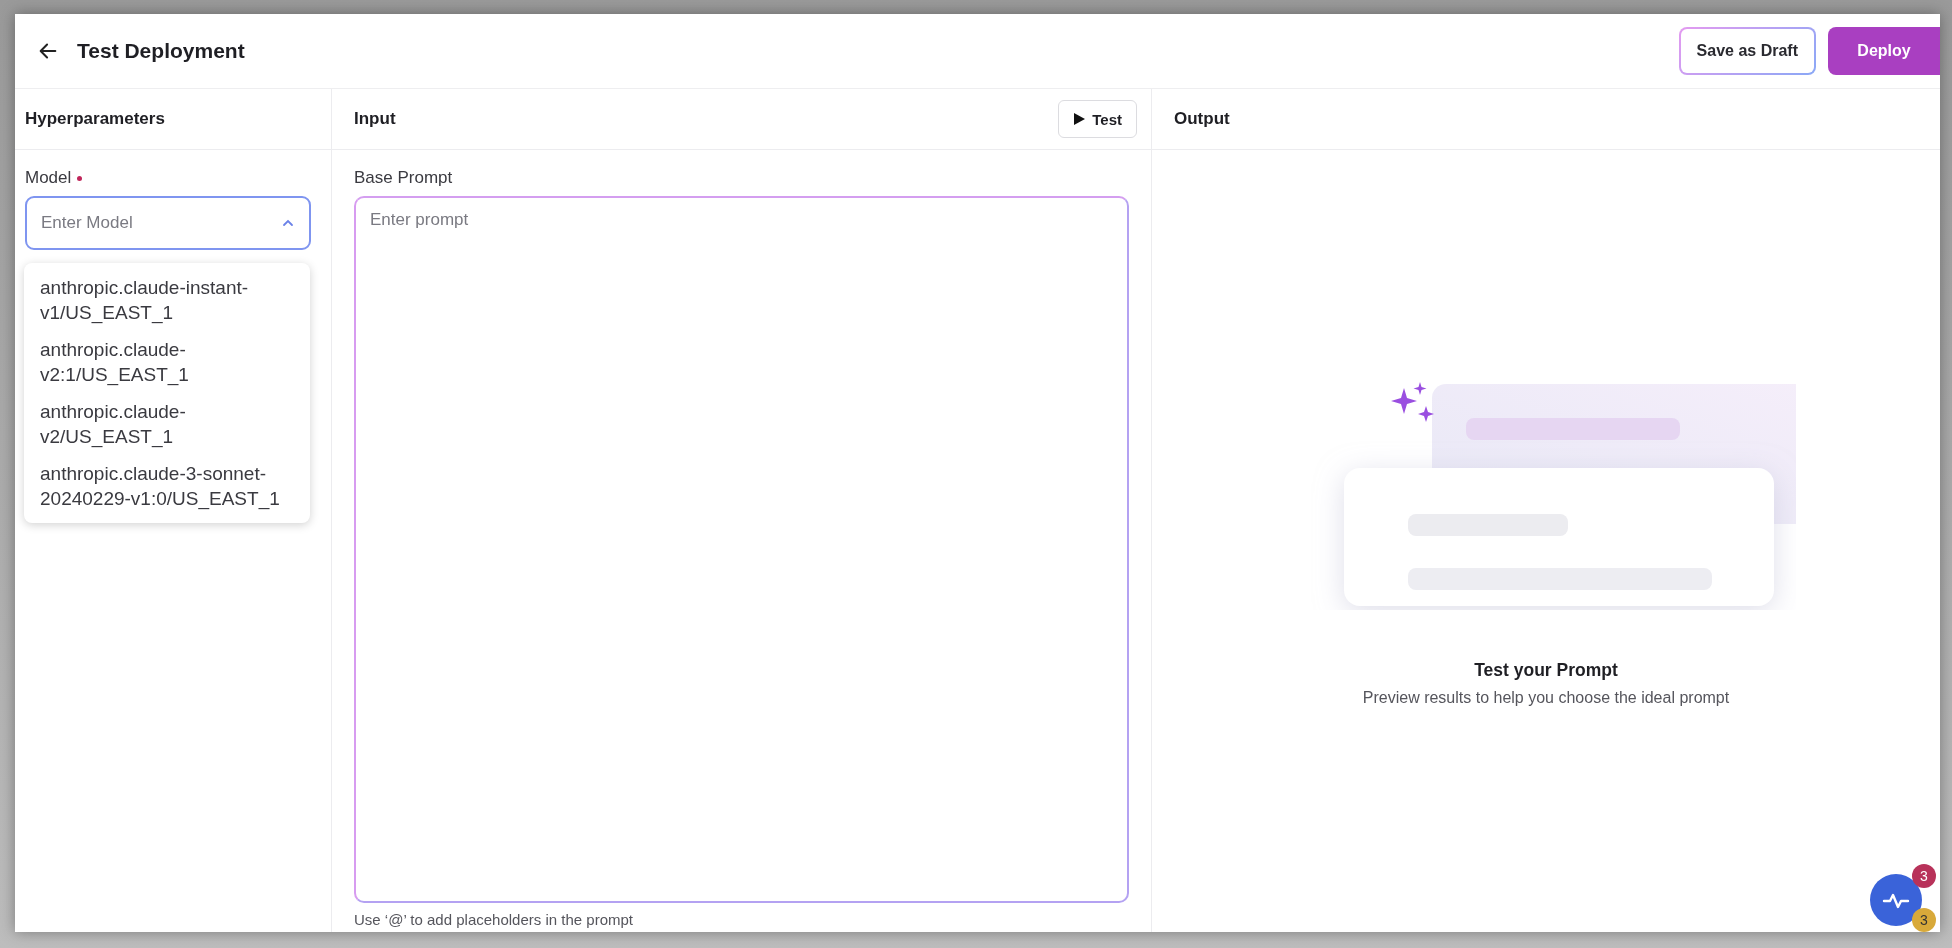 The image size is (1952, 948). Describe the element at coordinates (1202, 119) in the screenshot. I see `column-heading: Output` at that location.